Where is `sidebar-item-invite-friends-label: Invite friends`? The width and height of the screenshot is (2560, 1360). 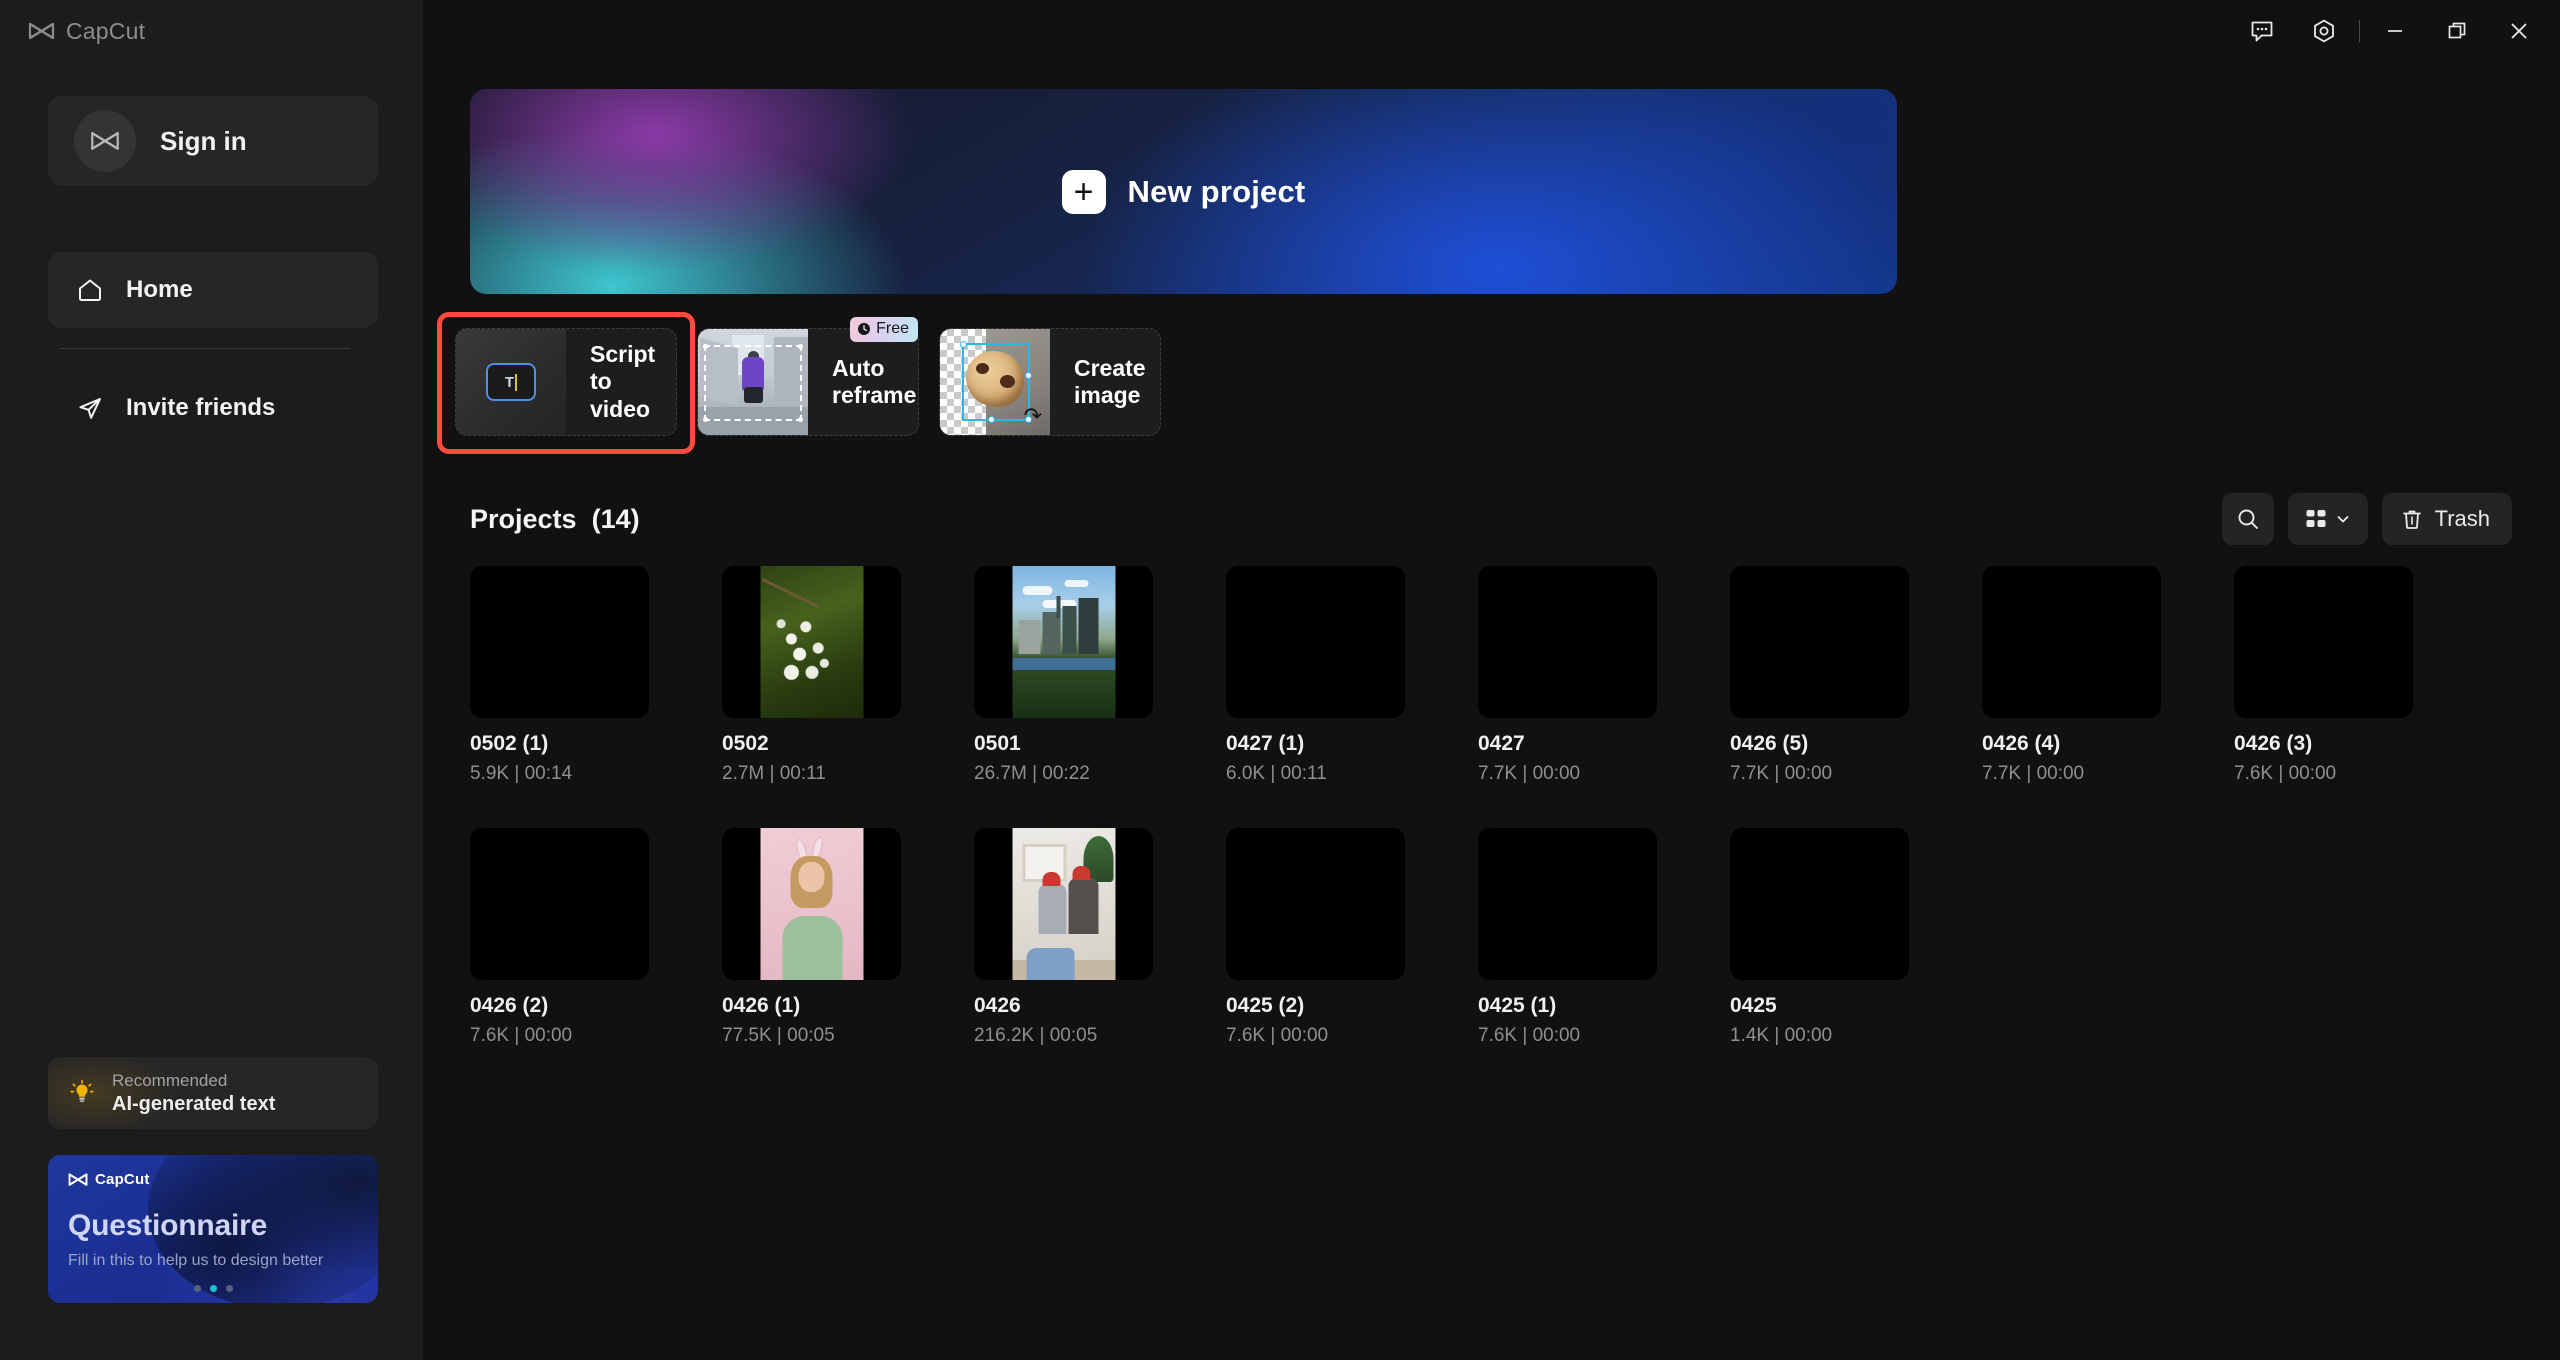 sidebar-item-invite-friends-label: Invite friends is located at coordinates (201, 407).